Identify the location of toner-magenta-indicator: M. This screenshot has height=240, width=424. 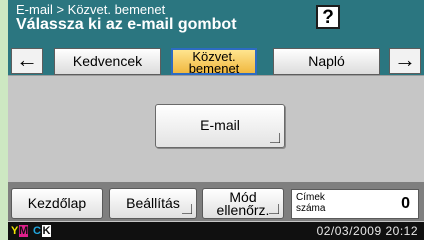
(24, 231).